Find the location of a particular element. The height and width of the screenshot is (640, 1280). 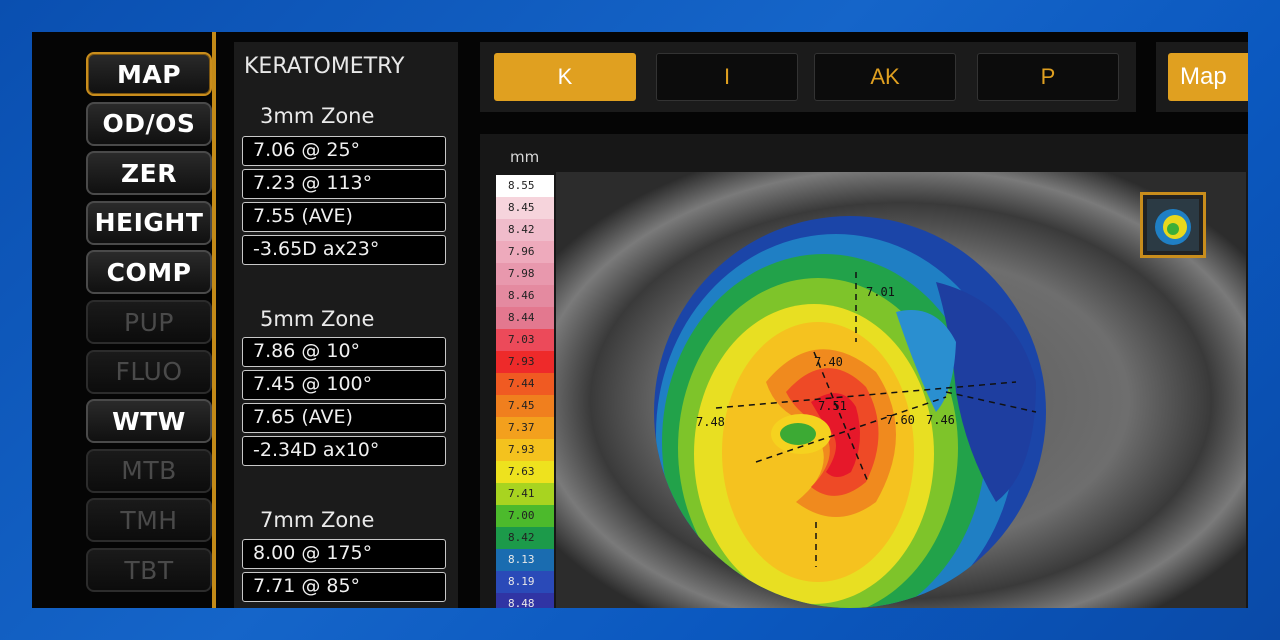

annotation-left: 7.48 is located at coordinates (710, 422).